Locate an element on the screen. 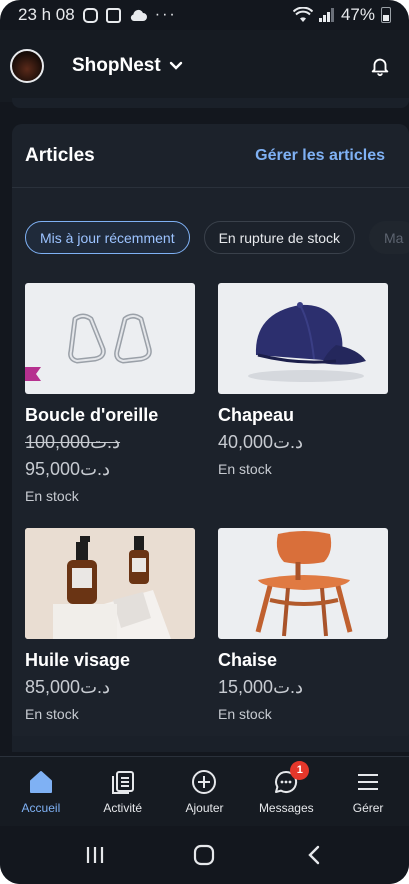 The image size is (409, 884). product-image-hat is located at coordinates (303, 338).